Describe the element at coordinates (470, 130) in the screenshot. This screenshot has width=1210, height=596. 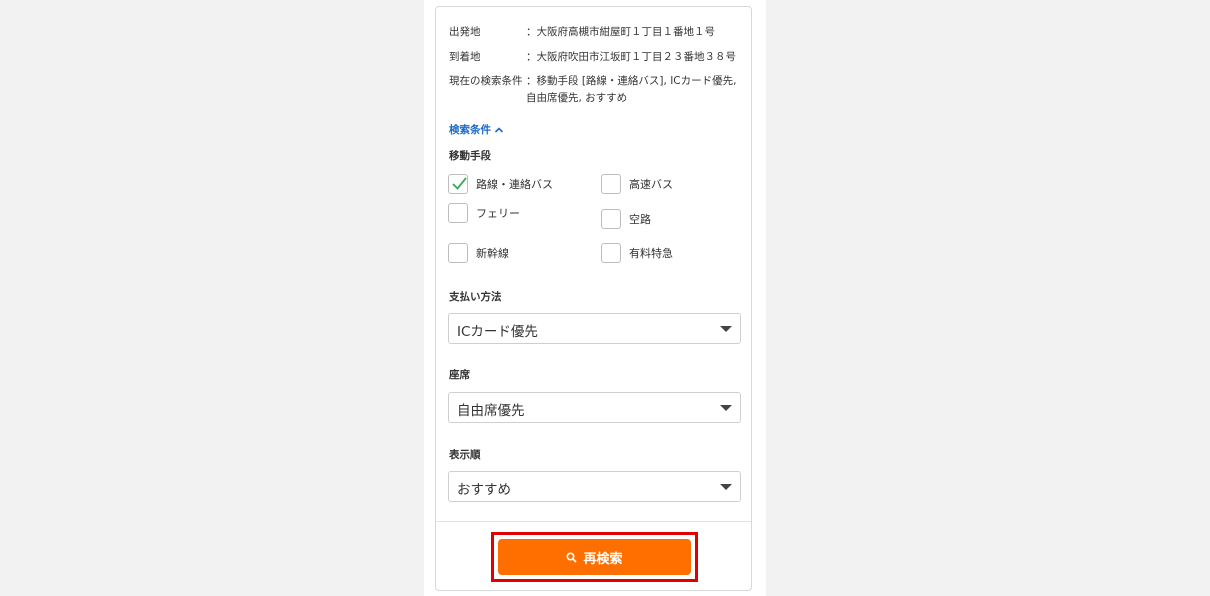
I see `search-conditions-toggle-label: 検索条件` at that location.